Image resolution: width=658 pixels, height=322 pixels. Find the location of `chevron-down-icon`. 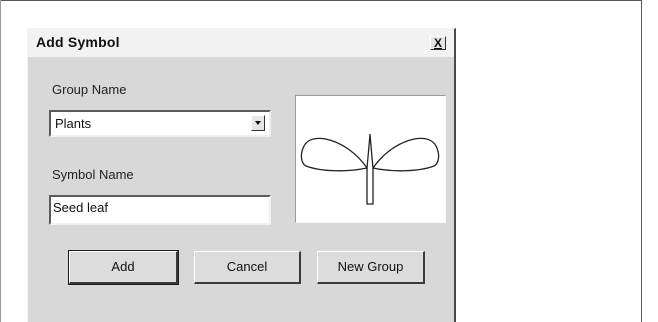

chevron-down-icon is located at coordinates (258, 123).